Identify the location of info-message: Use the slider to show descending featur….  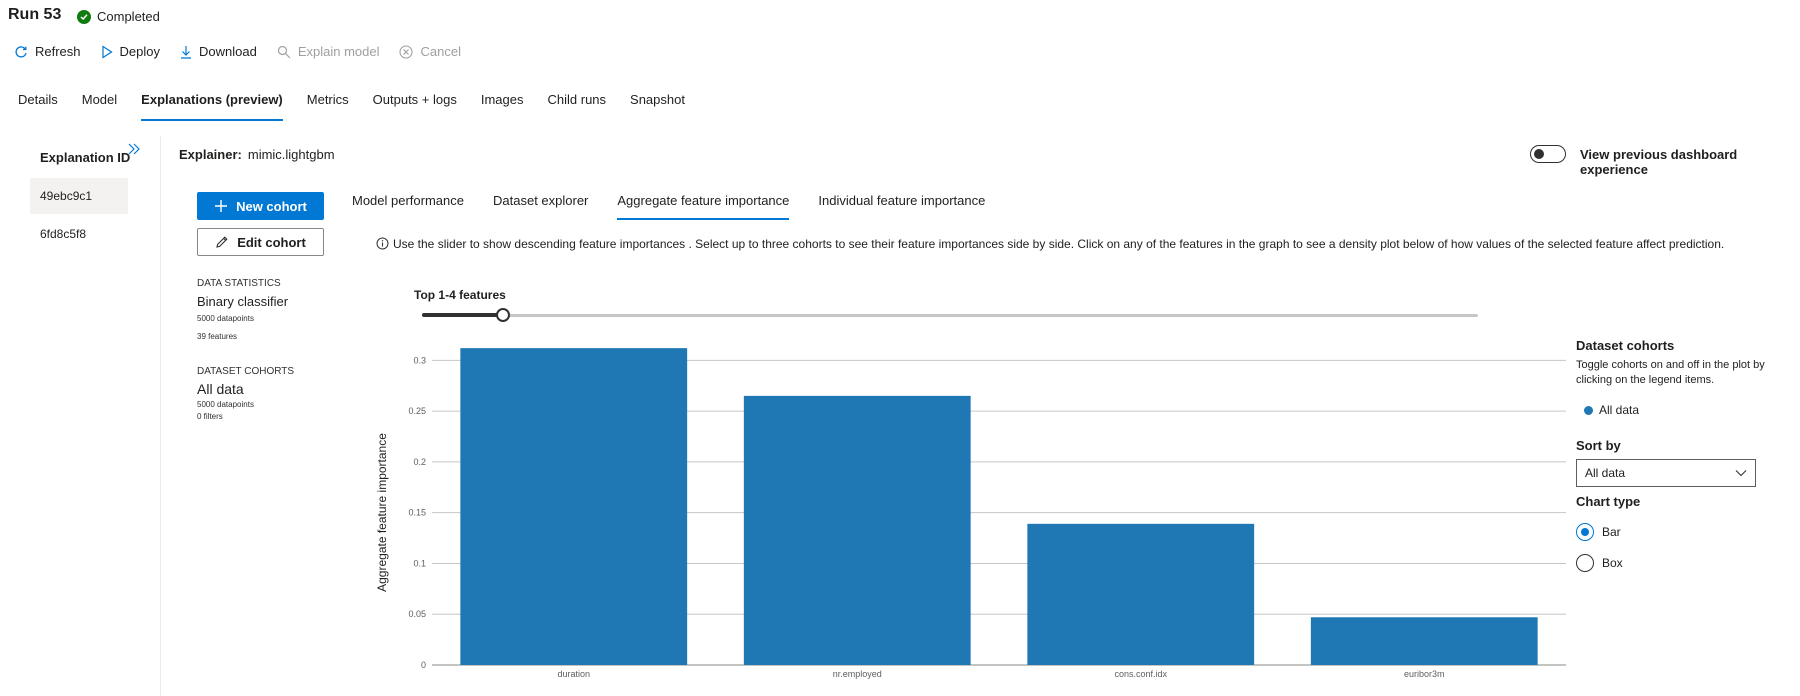
(1056, 244).